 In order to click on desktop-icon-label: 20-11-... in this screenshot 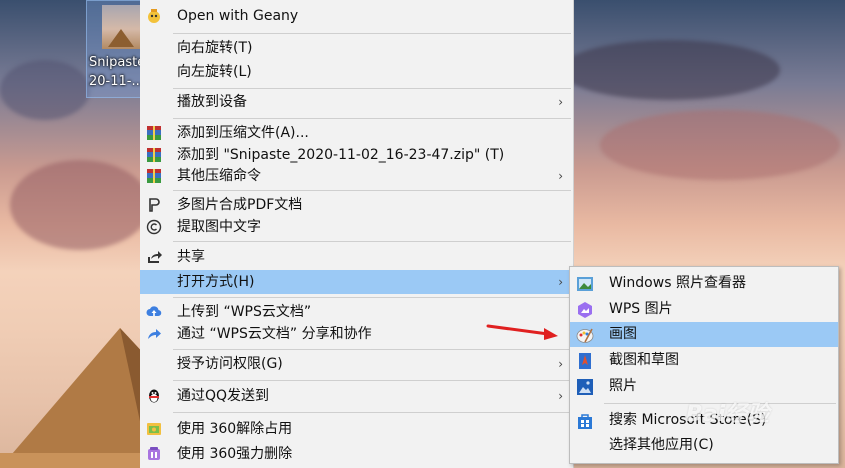, I will do `click(116, 81)`.